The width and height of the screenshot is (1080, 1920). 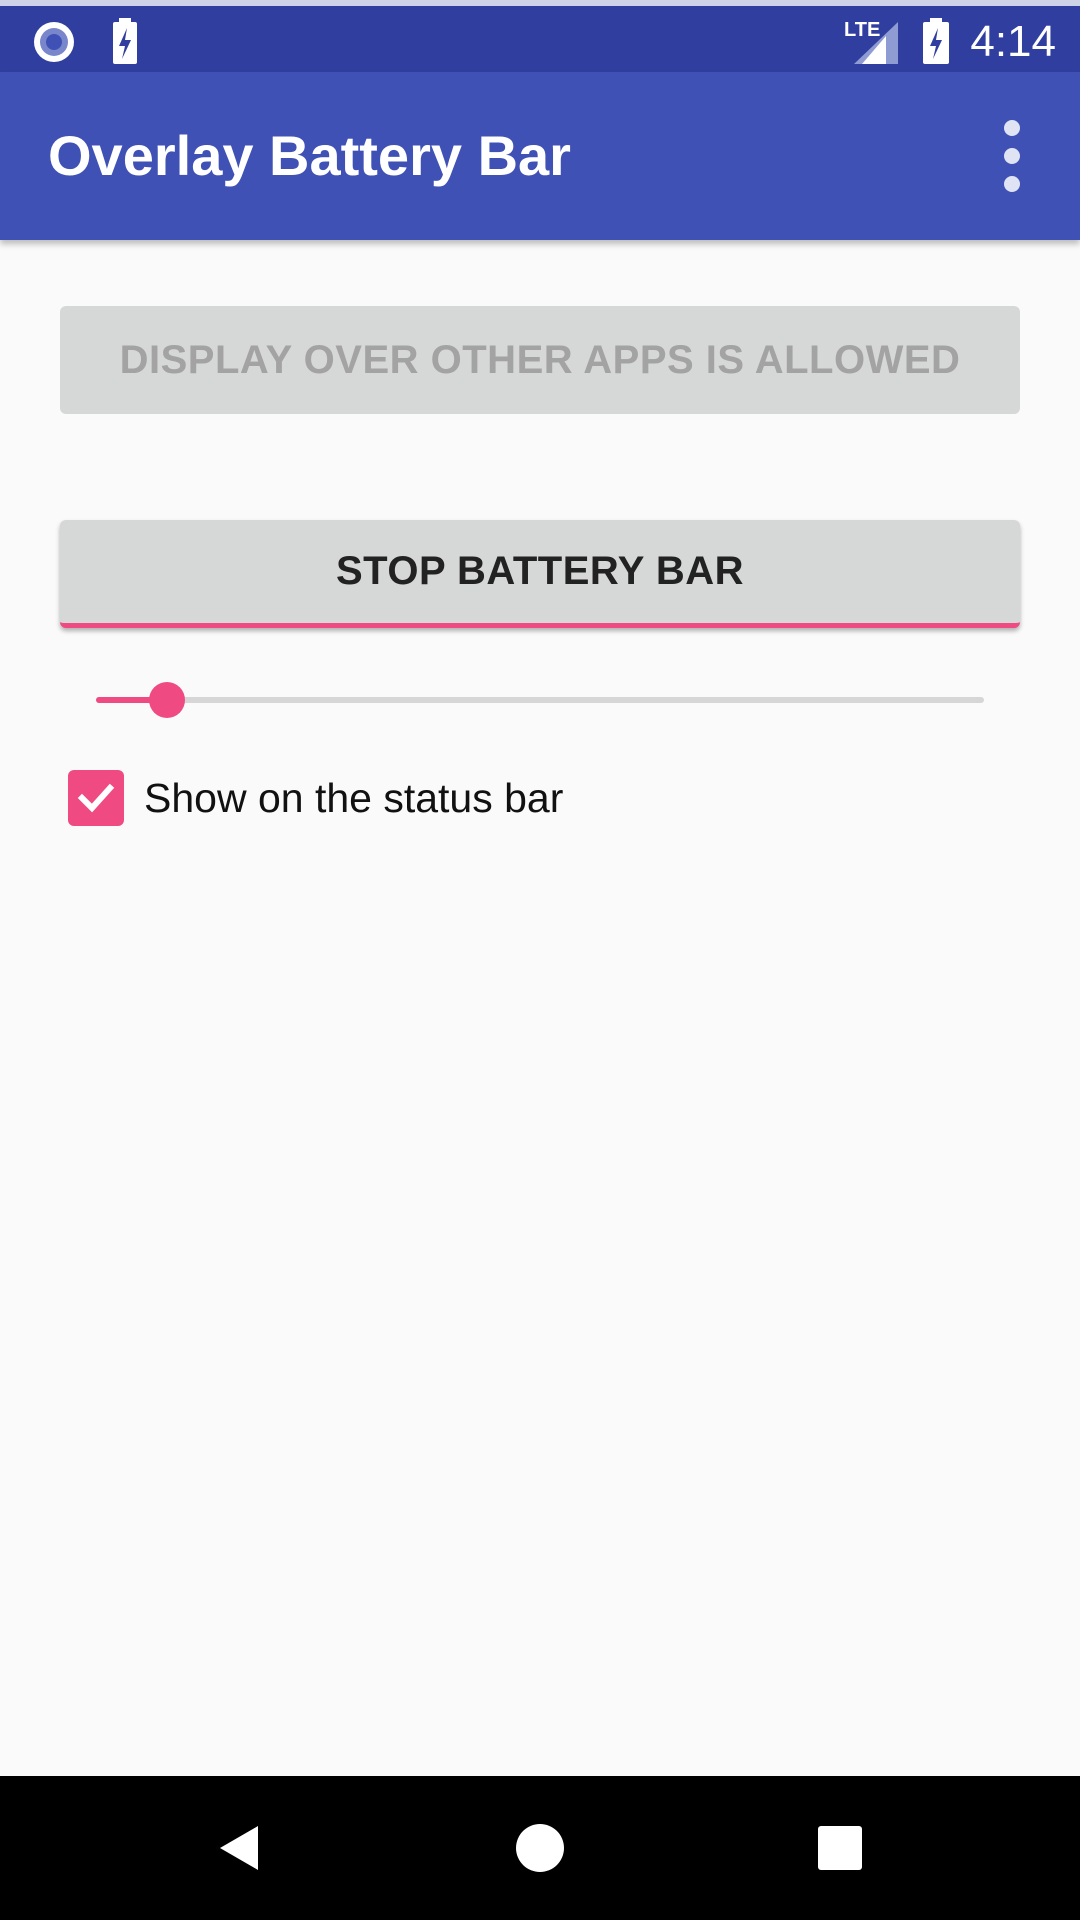 What do you see at coordinates (540, 36) in the screenshot?
I see `status-bar: LTE 4:14` at bounding box center [540, 36].